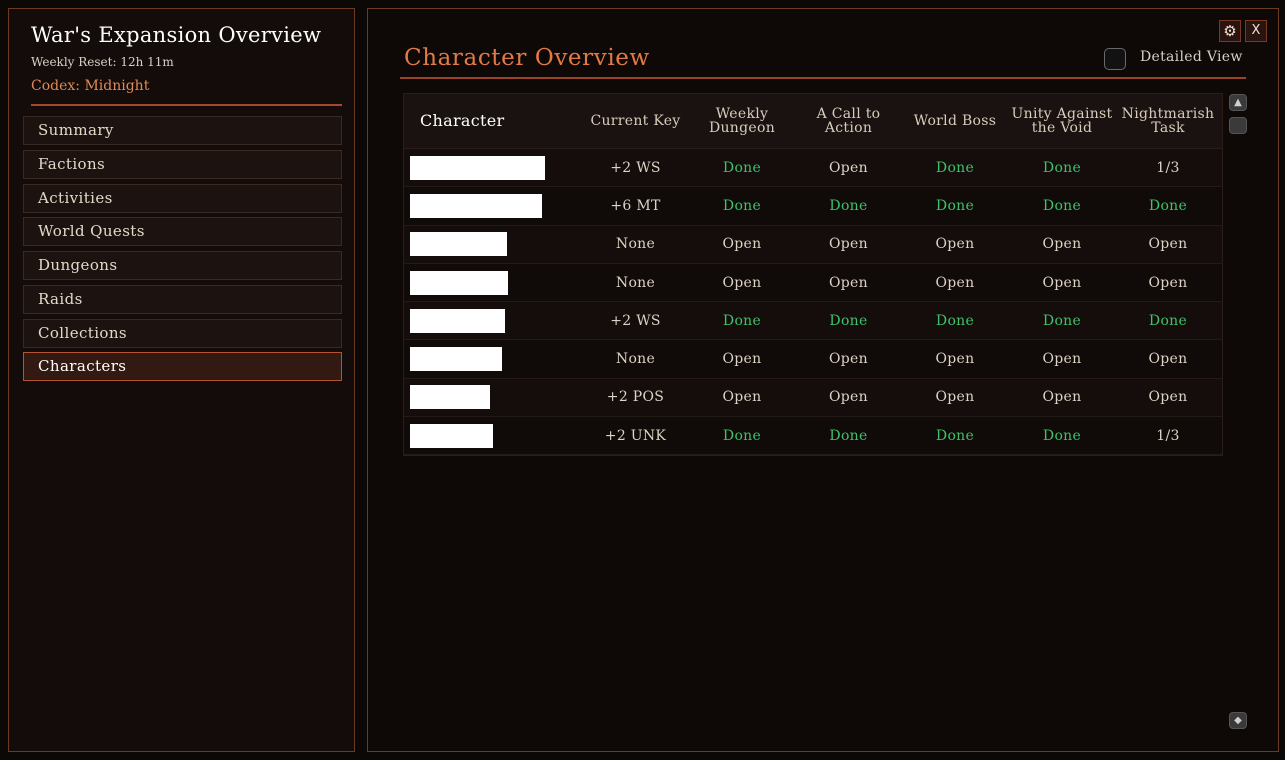 This screenshot has width=1285, height=760. Describe the element at coordinates (955, 121) in the screenshot. I see `header-world-boss: World Boss` at that location.